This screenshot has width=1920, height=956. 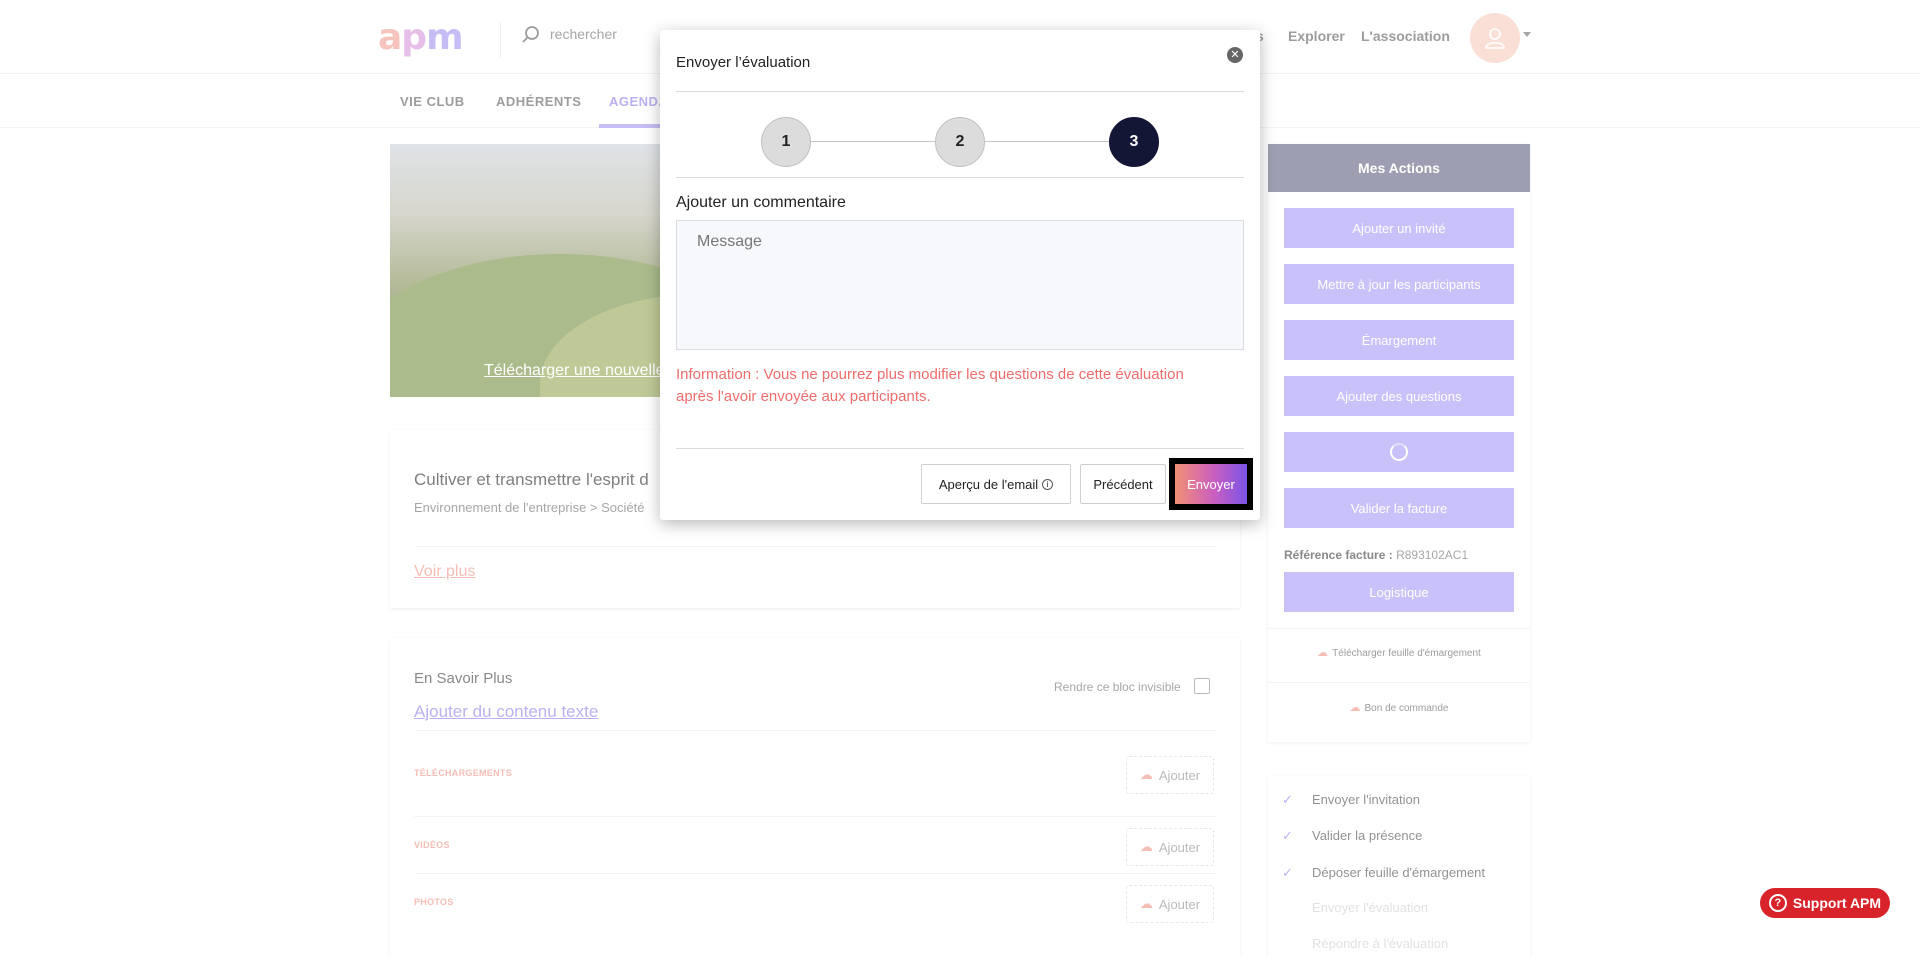 I want to click on help-icon: ?, so click(x=1777, y=903).